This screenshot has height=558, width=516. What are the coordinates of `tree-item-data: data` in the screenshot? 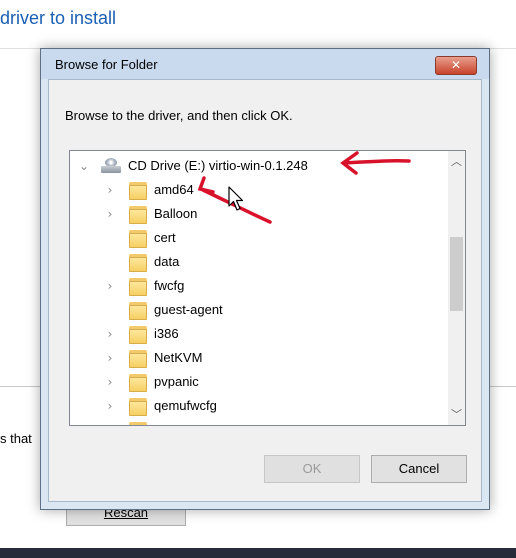 It's located at (259, 262).